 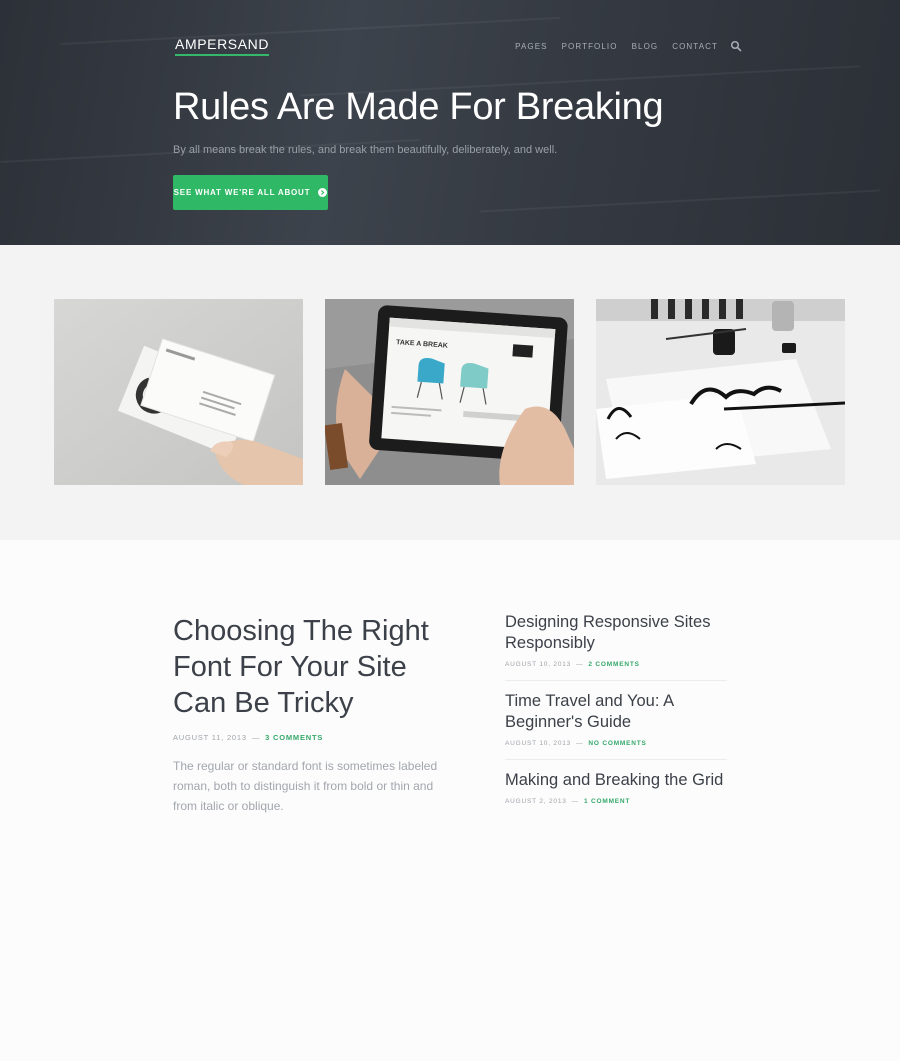 What do you see at coordinates (210, 737) in the screenshot?
I see `post-date: AUGUST 11, 2013` at bounding box center [210, 737].